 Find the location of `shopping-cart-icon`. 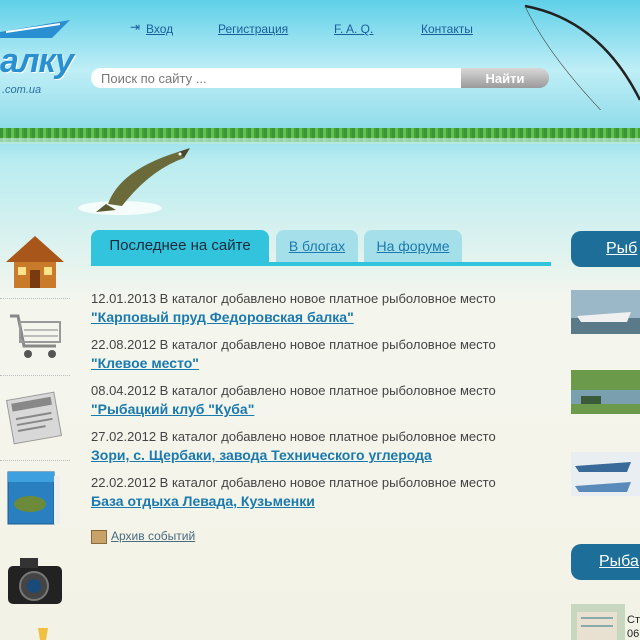

shopping-cart-icon is located at coordinates (35, 337).